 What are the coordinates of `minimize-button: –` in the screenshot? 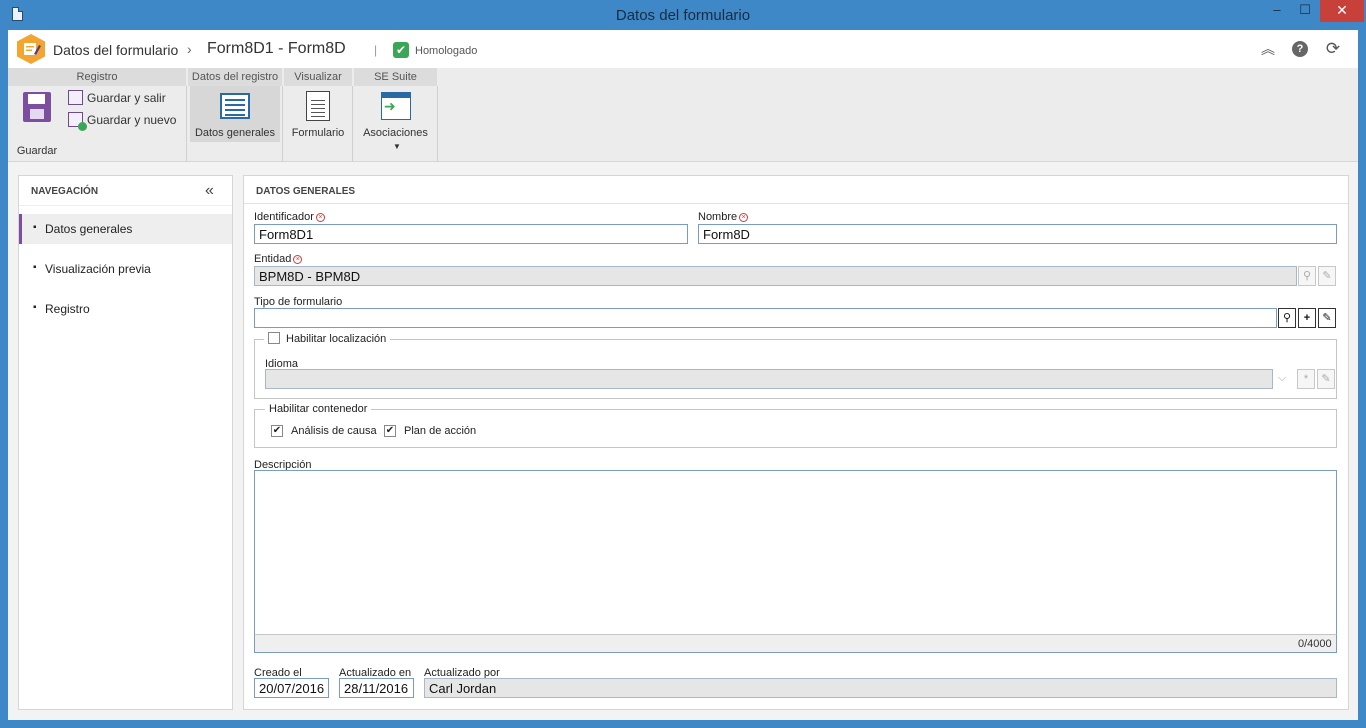 It's located at (1277, 11).